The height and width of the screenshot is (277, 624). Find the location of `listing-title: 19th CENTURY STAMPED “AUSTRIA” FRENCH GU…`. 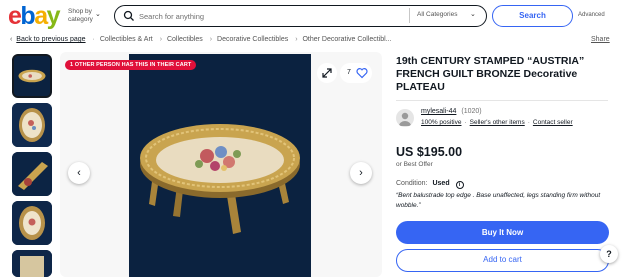

listing-title: 19th CENTURY STAMPED “AUSTRIA” FRENCH GU… is located at coordinates (490, 74).